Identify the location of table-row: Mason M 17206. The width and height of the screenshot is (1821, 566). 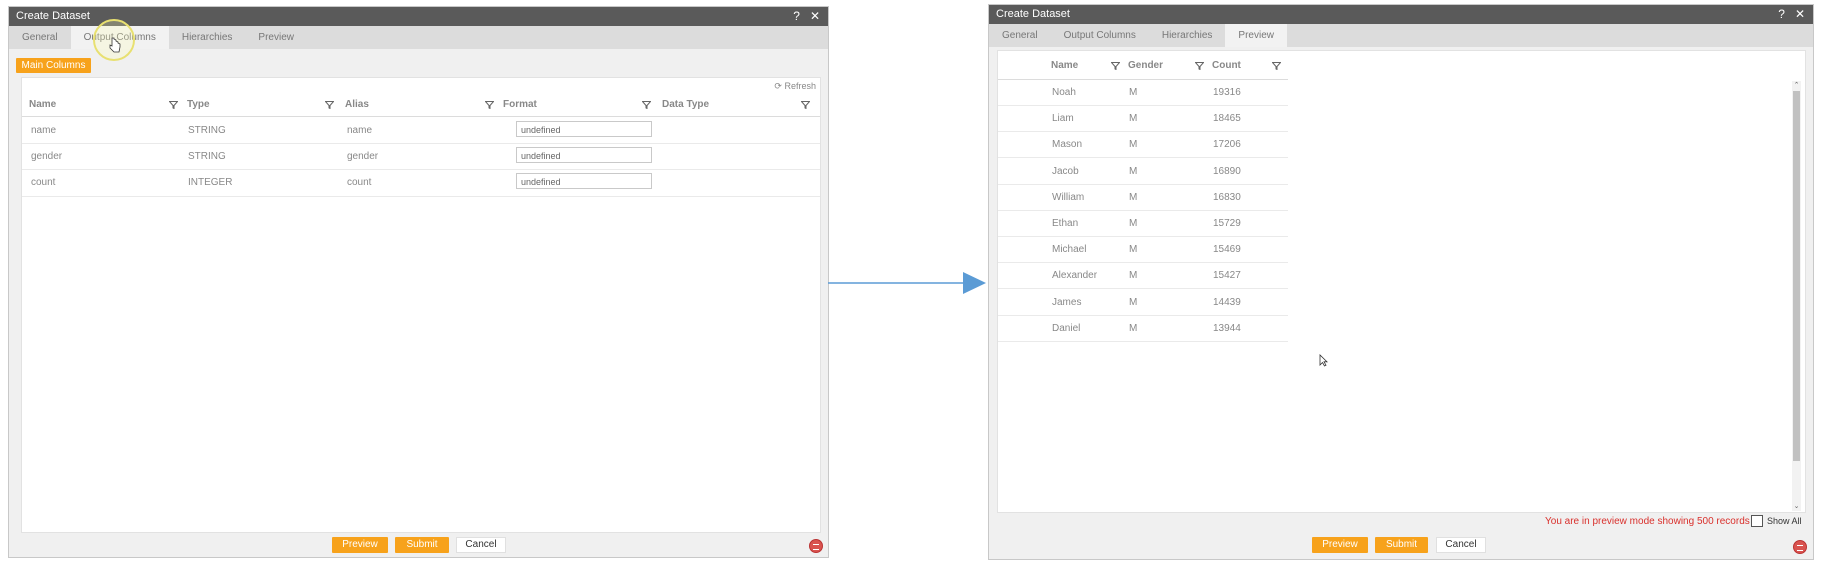
(1143, 145).